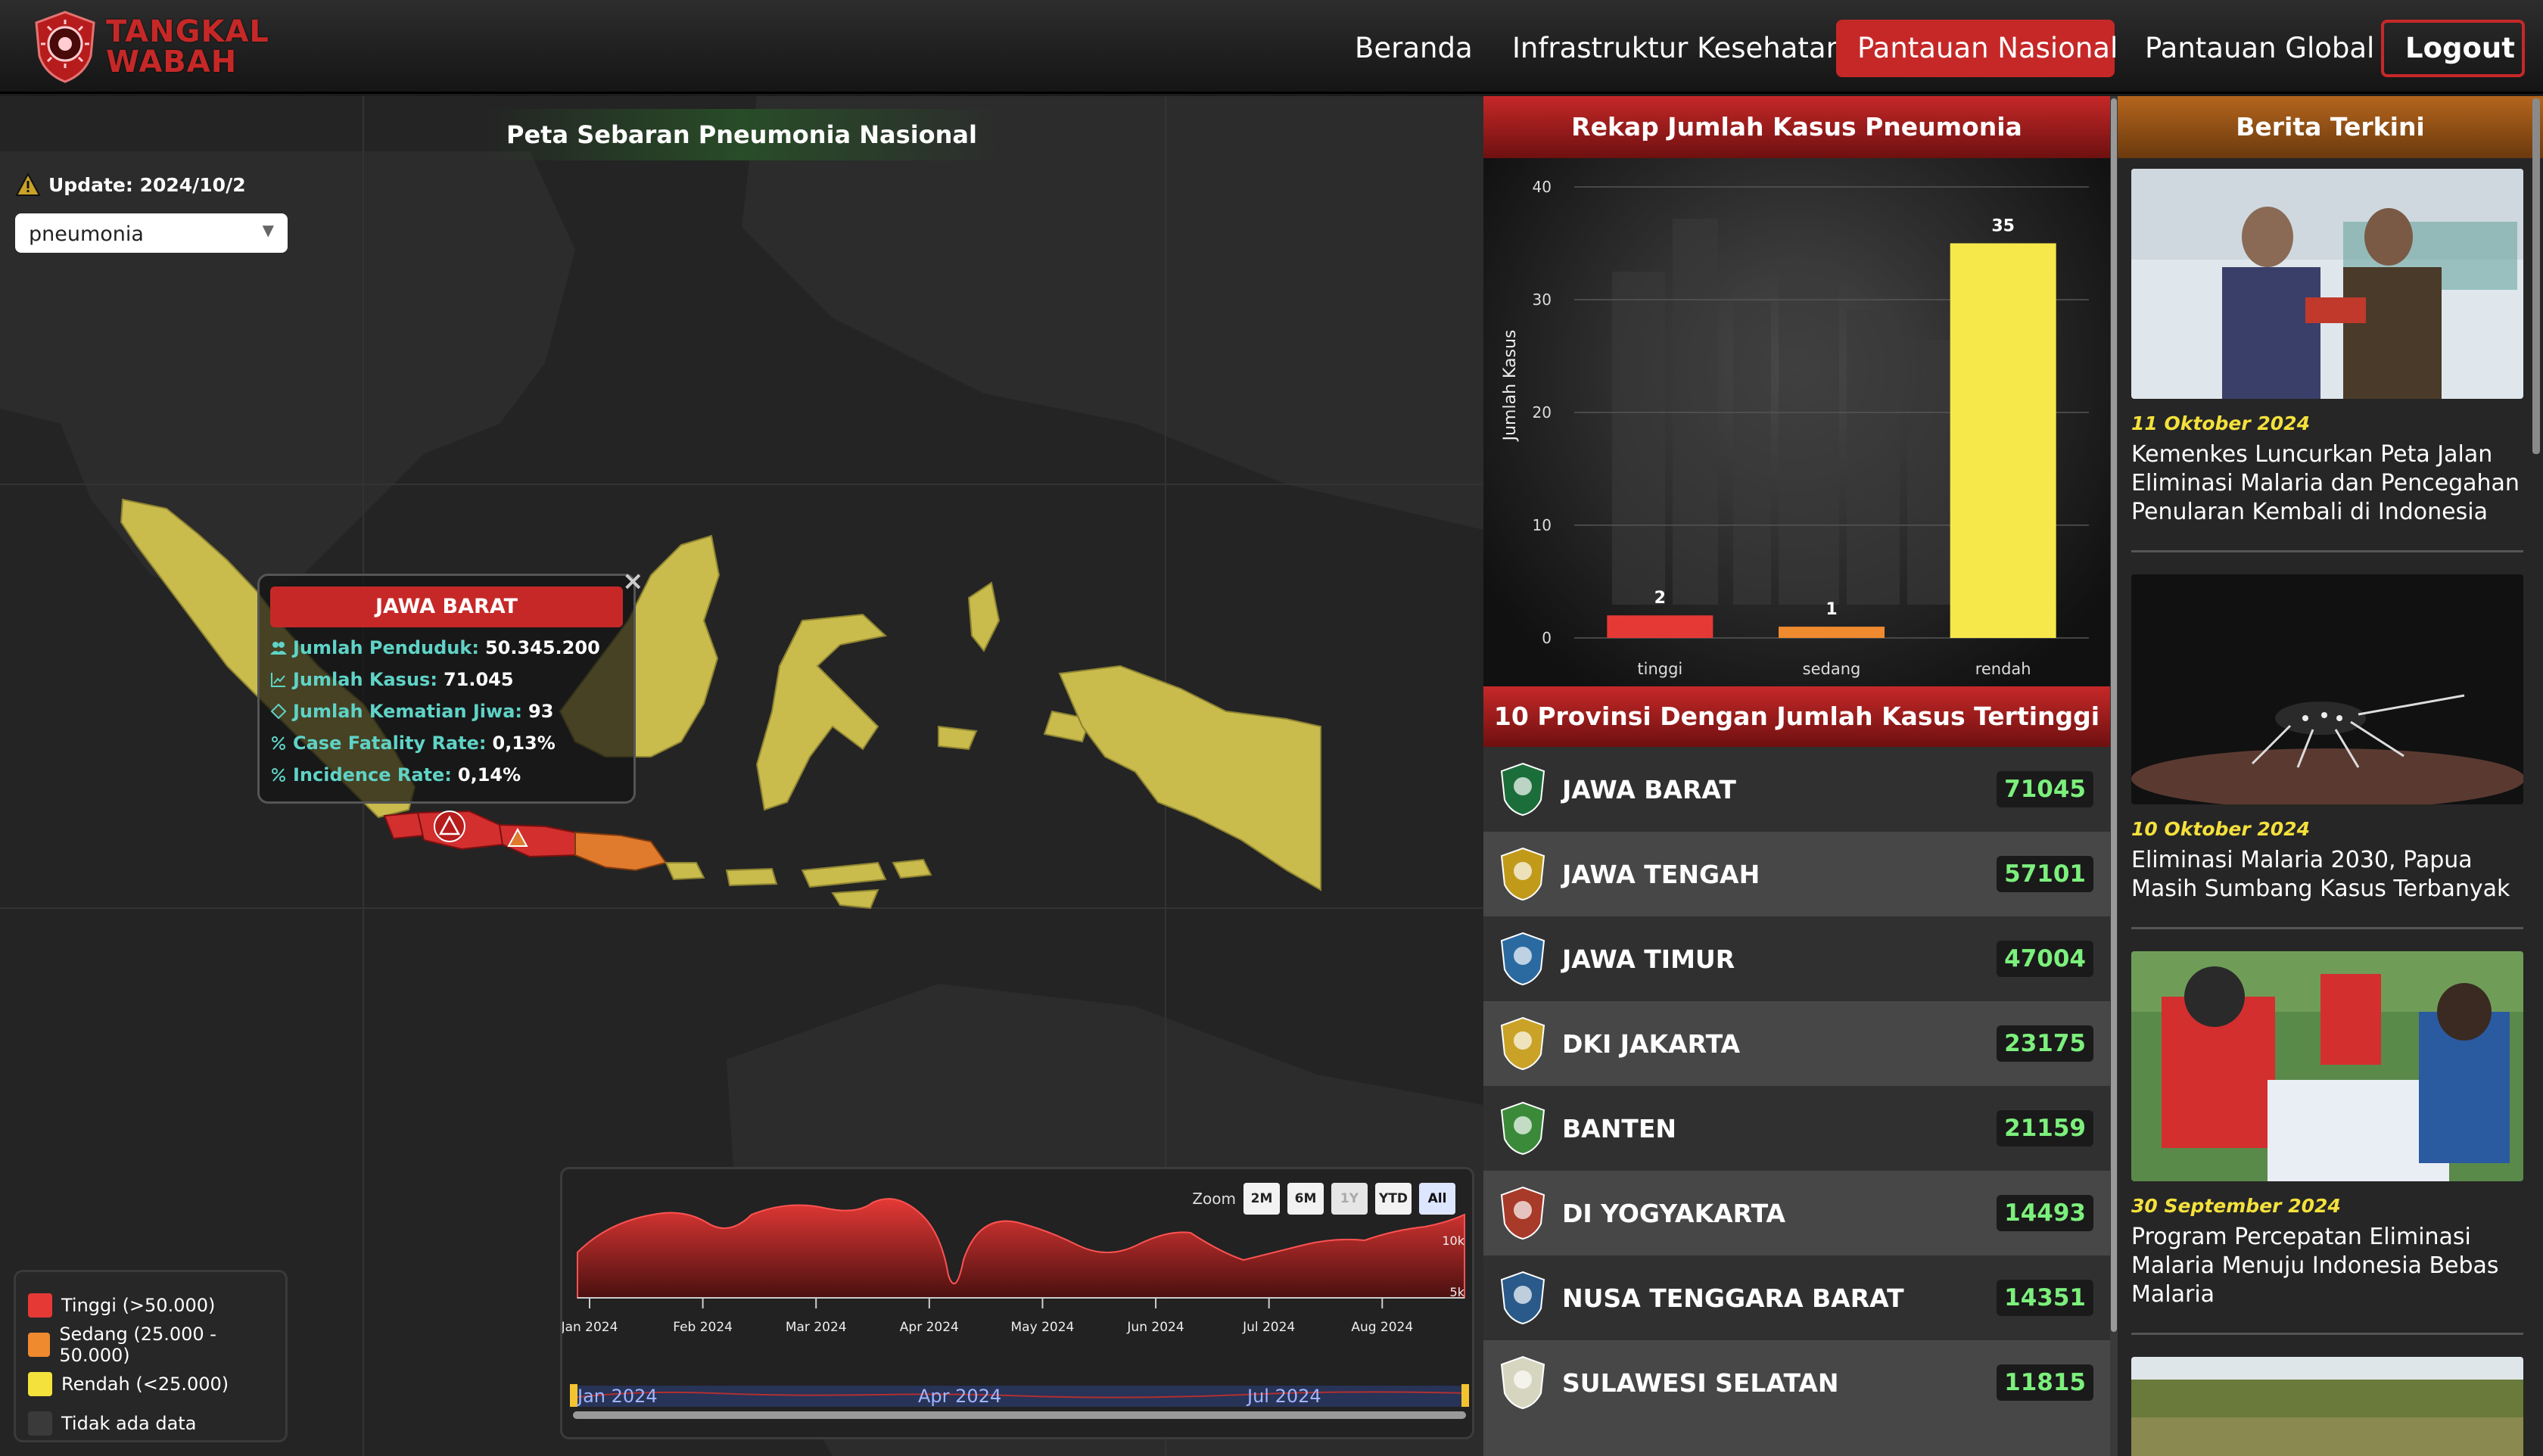 This screenshot has width=2543, height=1456. Describe the element at coordinates (1674, 1213) in the screenshot. I see `province-name: DI YOGYAKARTA` at that location.